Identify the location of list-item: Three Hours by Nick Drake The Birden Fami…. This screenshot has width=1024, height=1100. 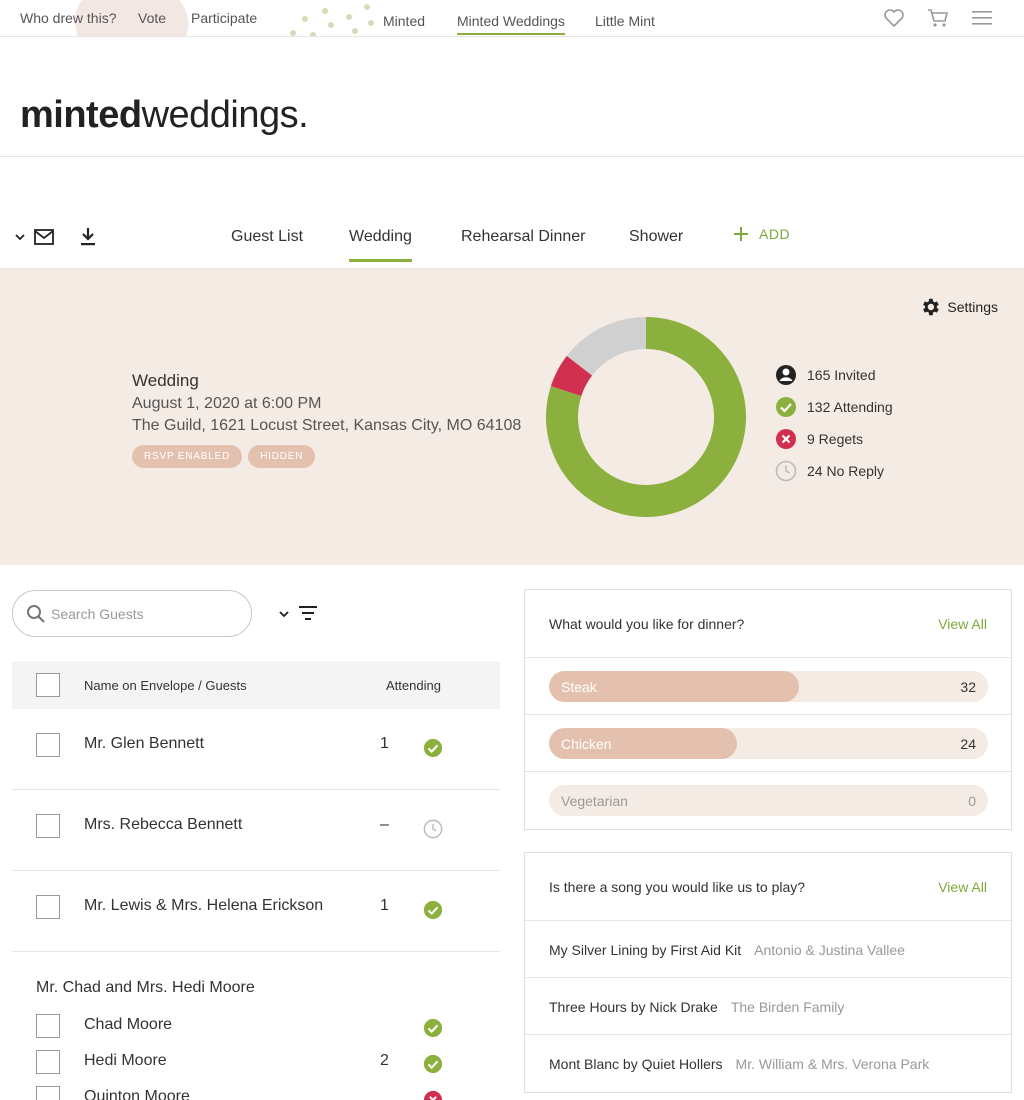
(768, 1006).